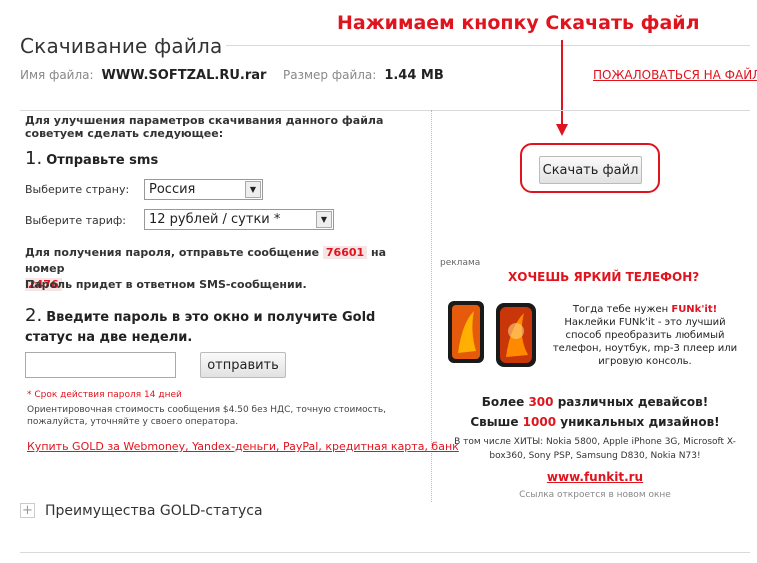 This screenshot has width=757, height=563. I want to click on ad-line2-num: 1000, so click(539, 422).